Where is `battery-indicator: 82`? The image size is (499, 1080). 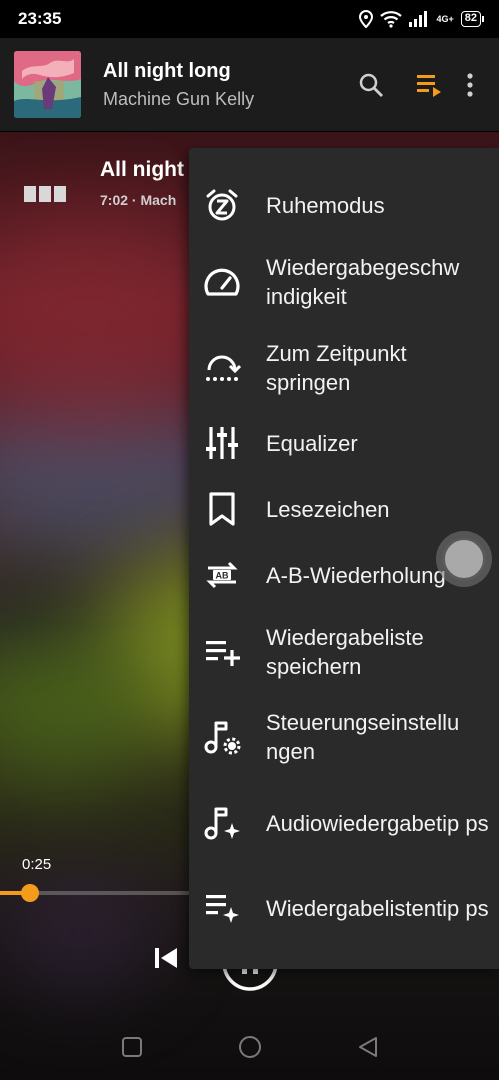
battery-indicator: 82 is located at coordinates (472, 19).